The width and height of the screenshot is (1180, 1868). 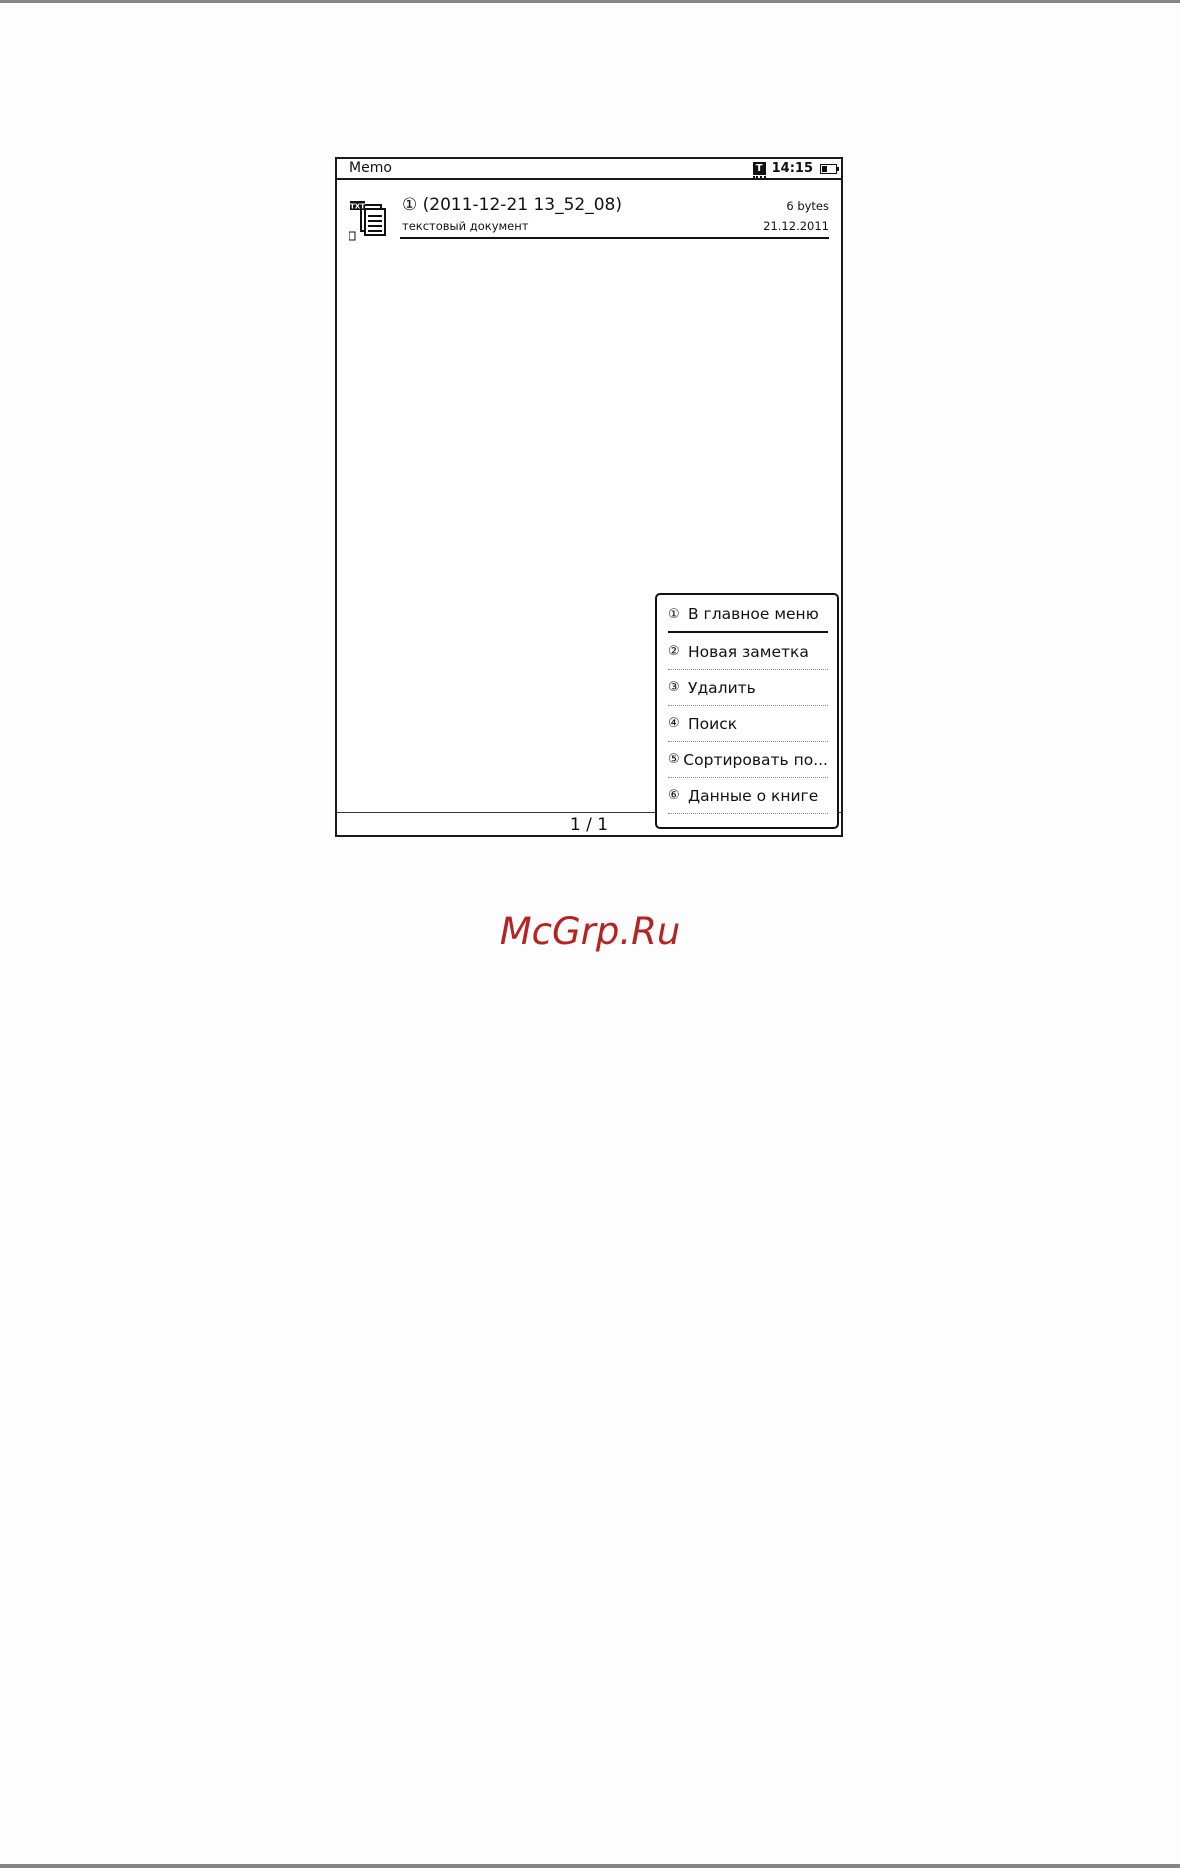 I want to click on page-bottom-rule, so click(x=590, y=1866).